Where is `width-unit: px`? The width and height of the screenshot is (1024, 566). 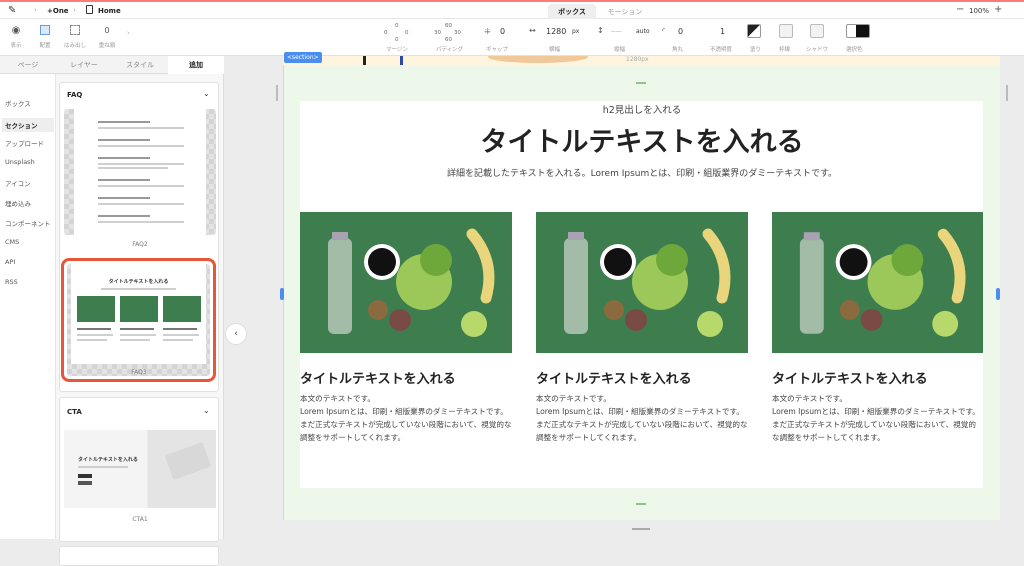 width-unit: px is located at coordinates (575, 31).